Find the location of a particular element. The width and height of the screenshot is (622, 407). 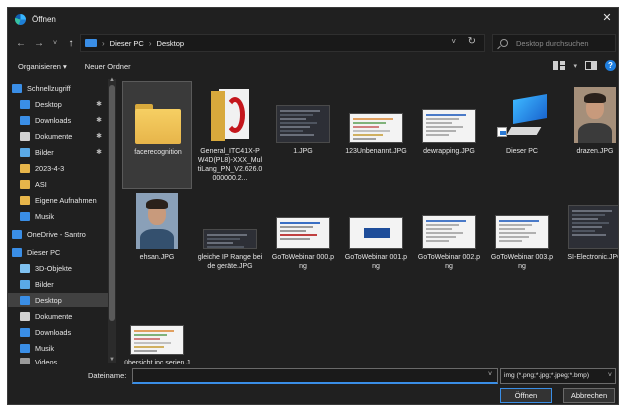

pictures-icon is located at coordinates (25, 284).